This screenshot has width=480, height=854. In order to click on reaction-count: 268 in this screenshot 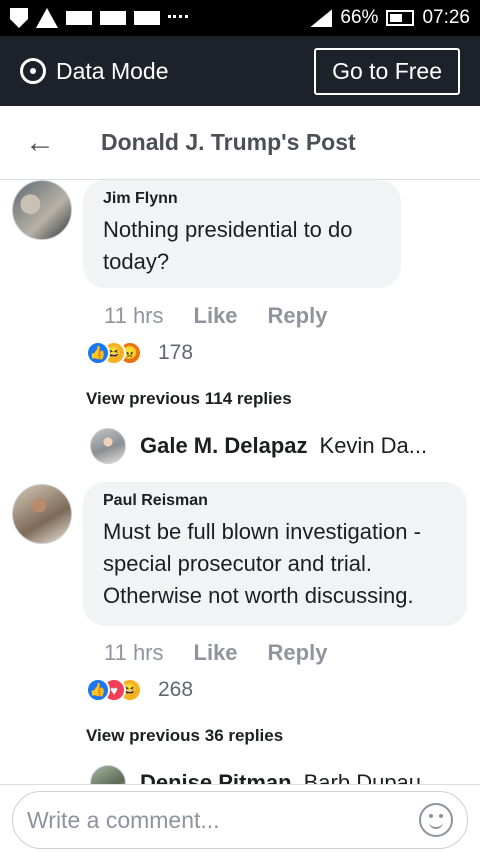, I will do `click(176, 689)`.